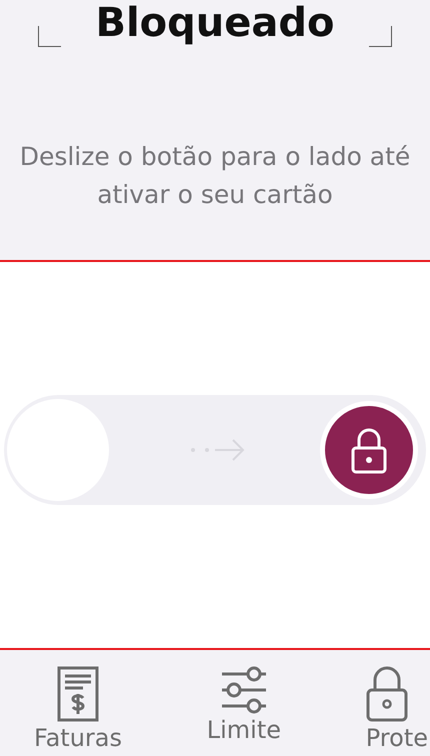 Image resolution: width=430 pixels, height=756 pixels. I want to click on arrow-icon, so click(217, 450).